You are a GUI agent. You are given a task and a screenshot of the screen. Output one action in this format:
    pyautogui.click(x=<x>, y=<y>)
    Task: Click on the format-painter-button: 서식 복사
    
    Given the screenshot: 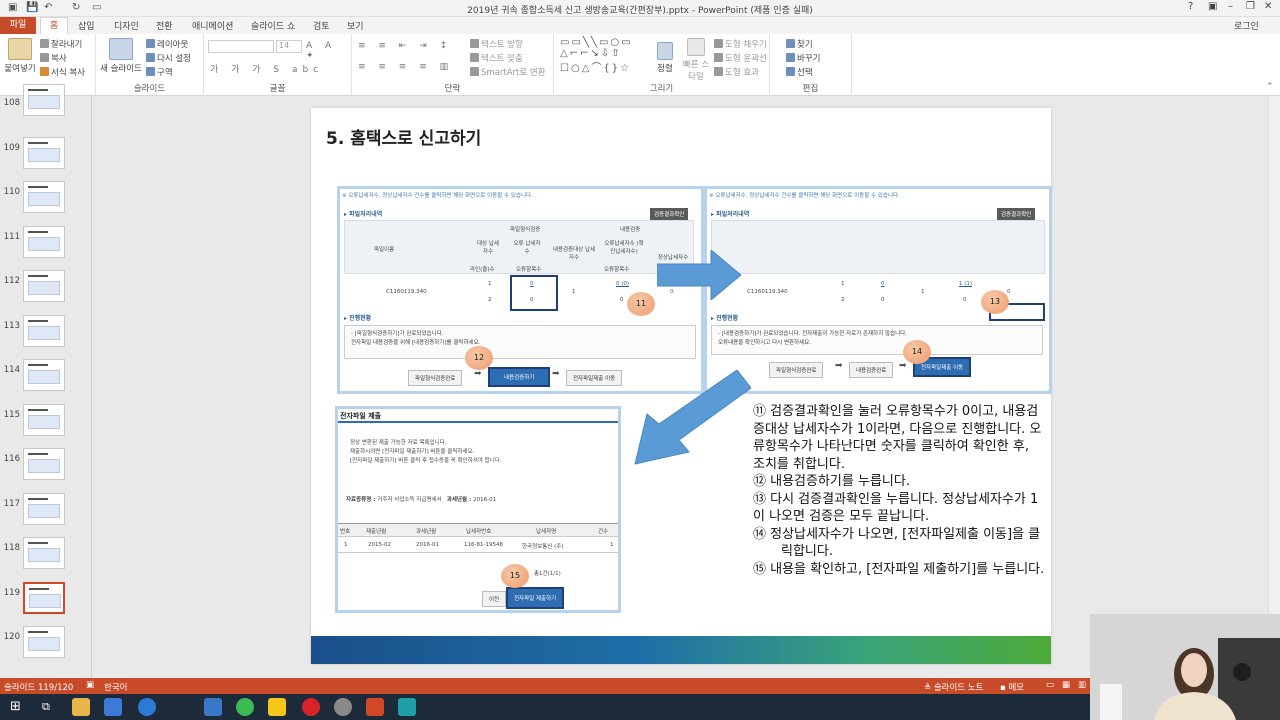 What is the action you would take?
    pyautogui.click(x=62, y=72)
    